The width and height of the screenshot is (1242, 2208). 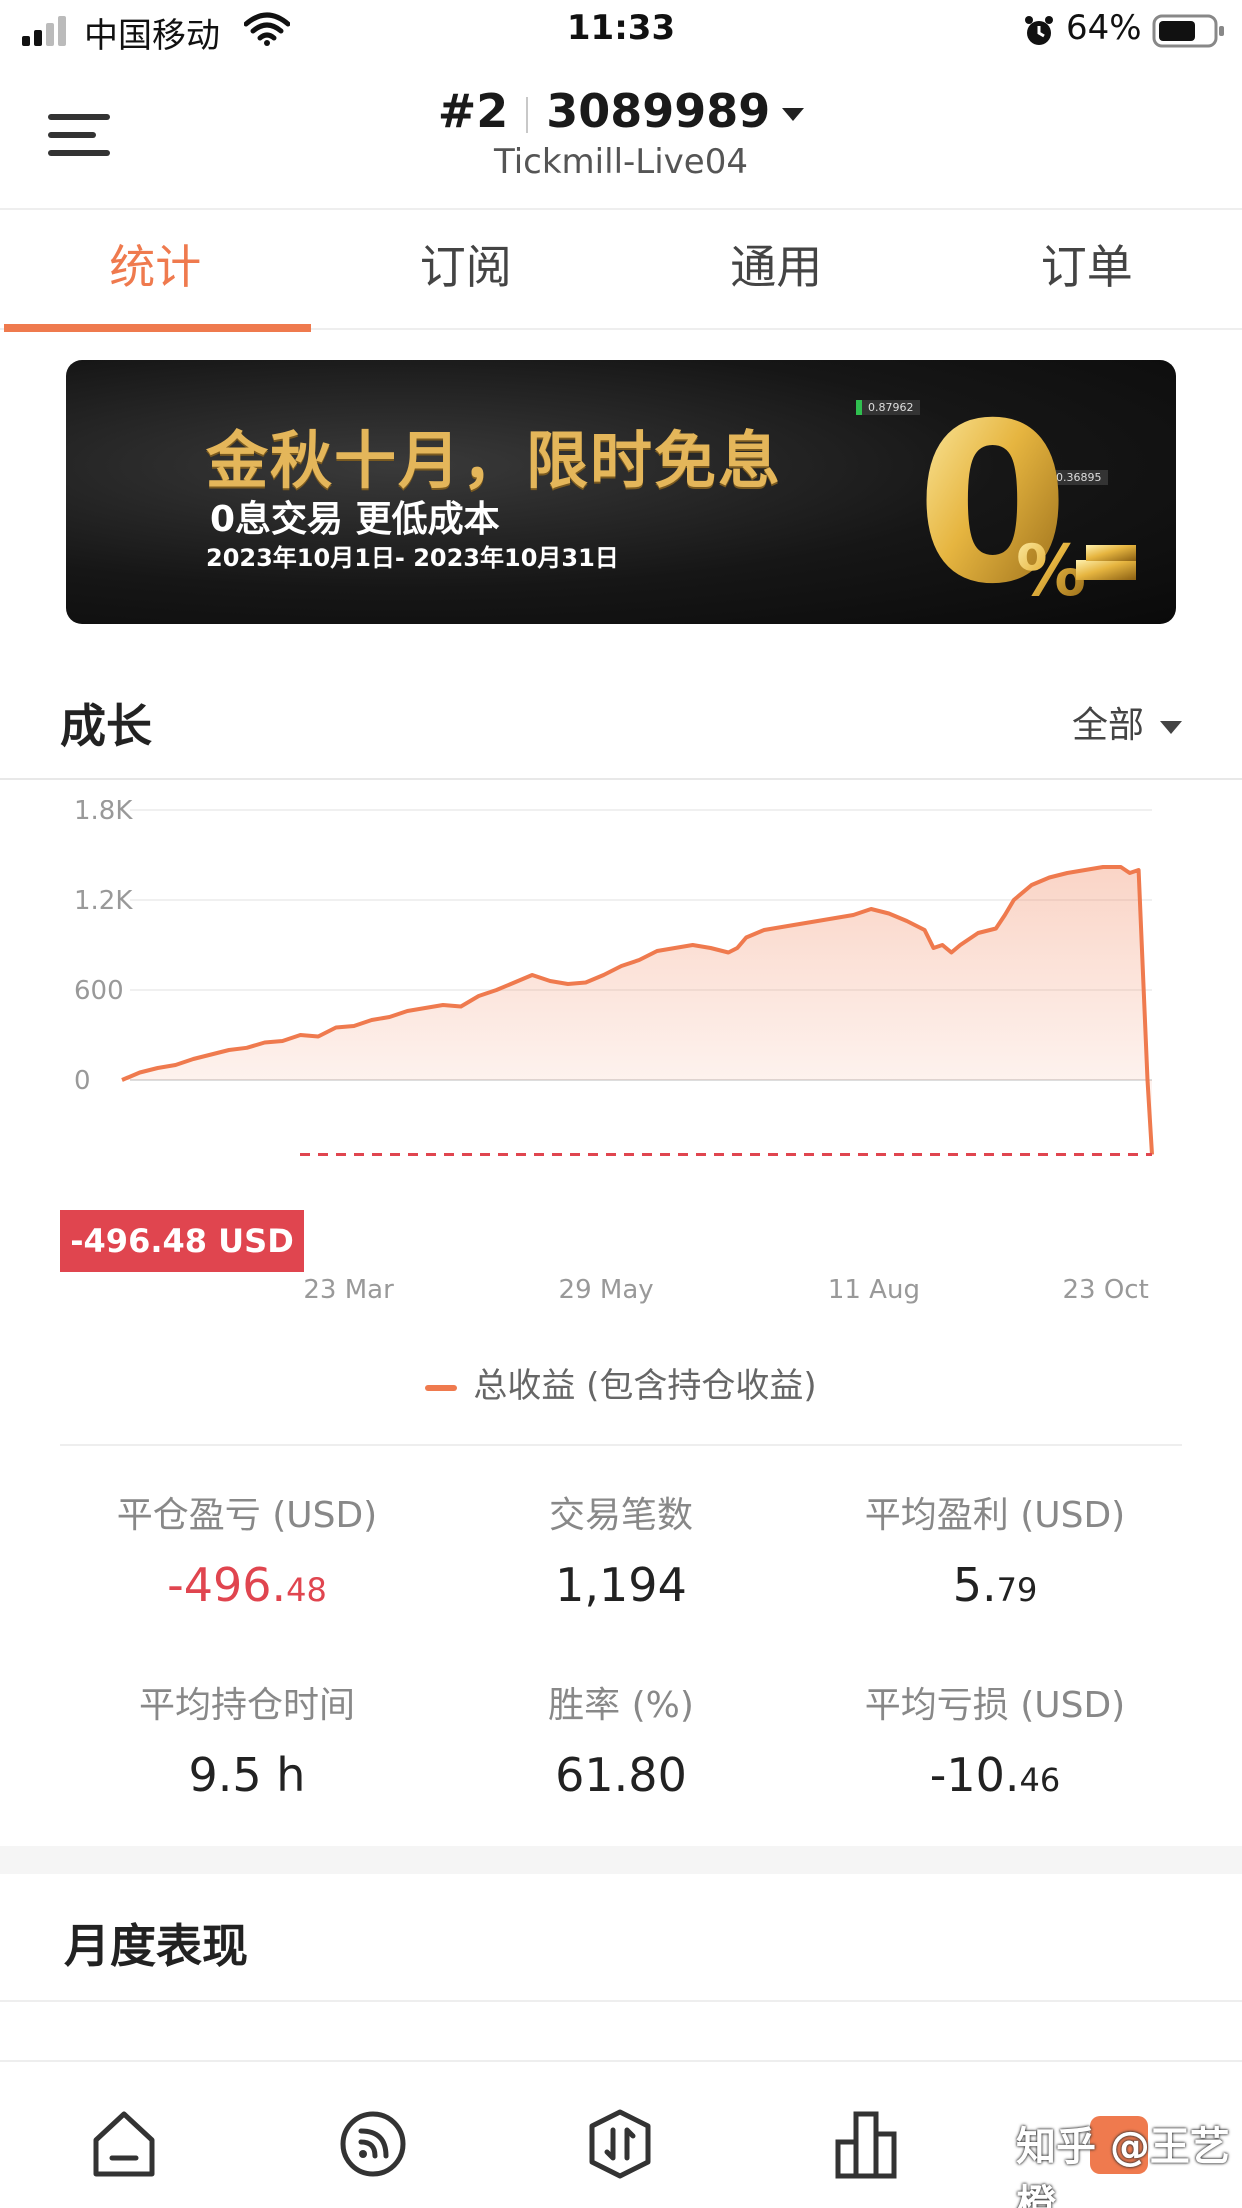 I want to click on x-tick-label: 23 Mar, so click(x=348, y=1290).